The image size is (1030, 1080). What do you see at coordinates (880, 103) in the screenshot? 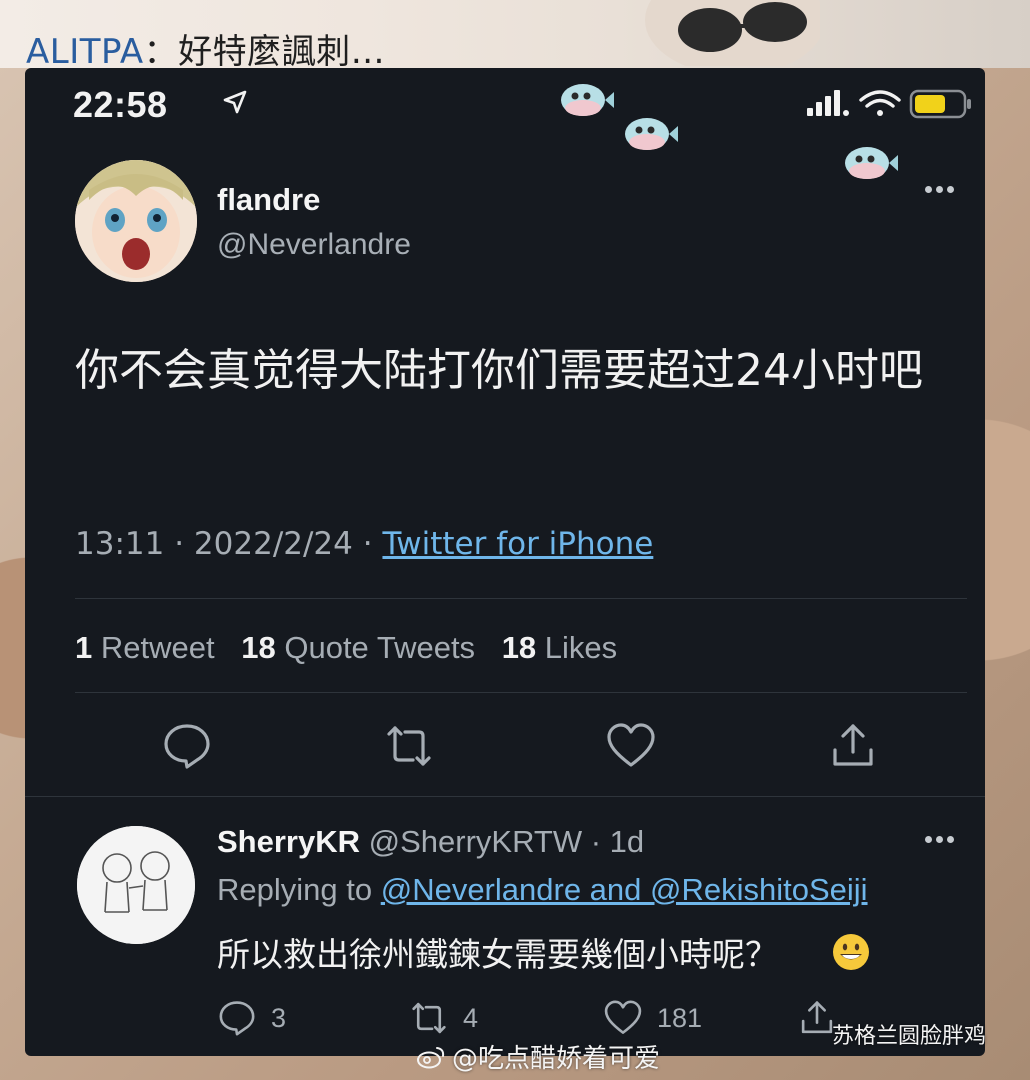
I see `wifi-icon` at bounding box center [880, 103].